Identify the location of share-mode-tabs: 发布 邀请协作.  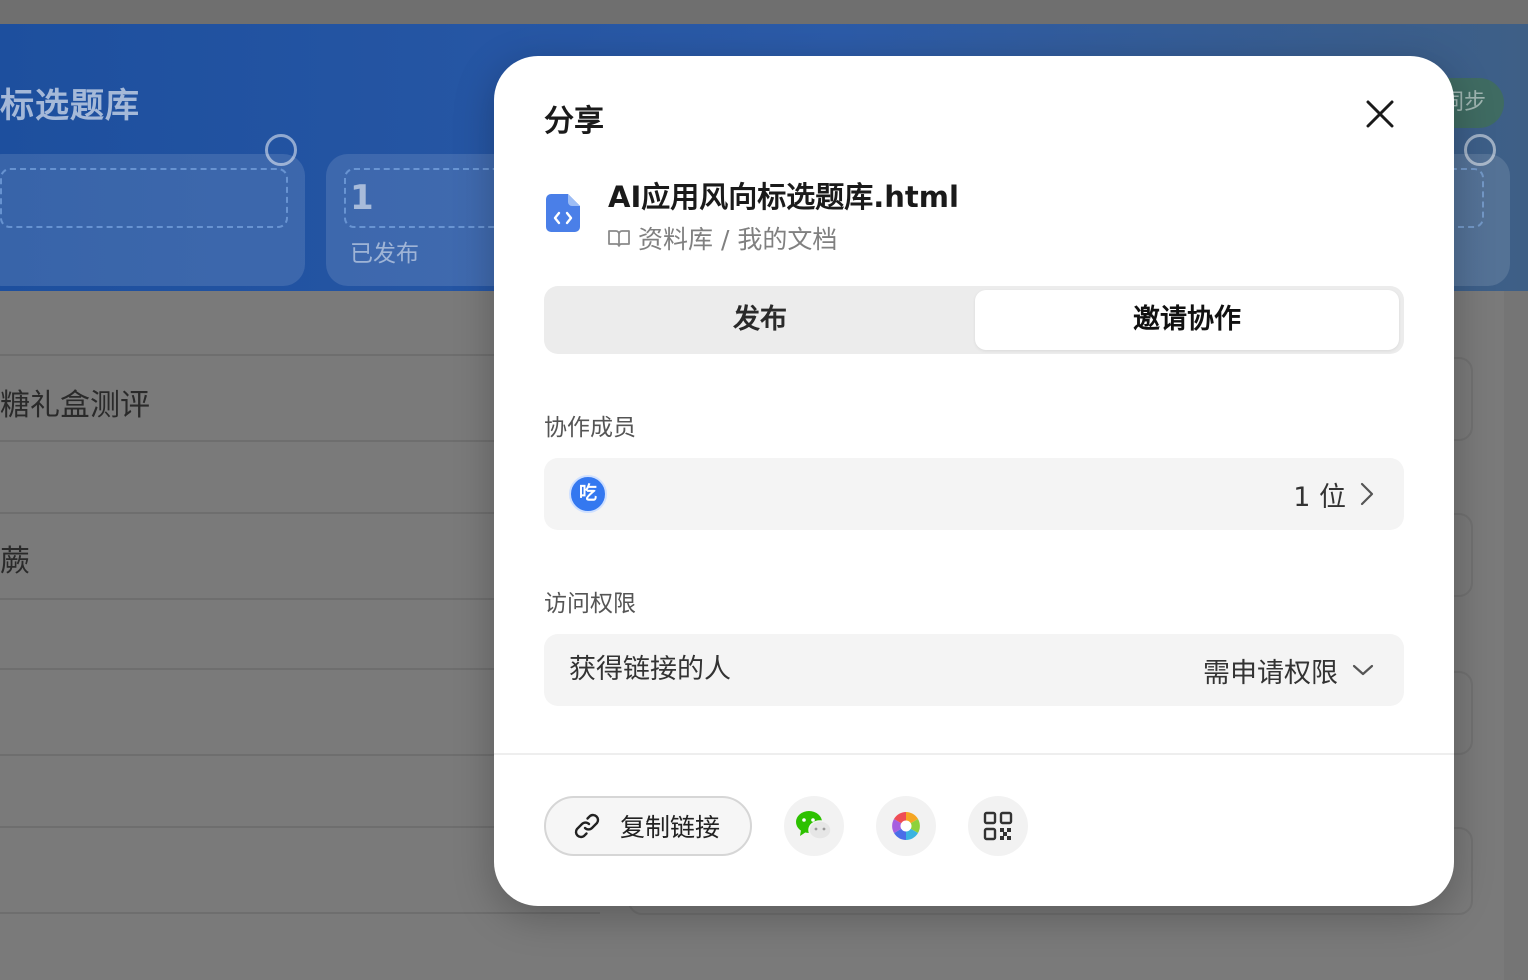
(974, 320).